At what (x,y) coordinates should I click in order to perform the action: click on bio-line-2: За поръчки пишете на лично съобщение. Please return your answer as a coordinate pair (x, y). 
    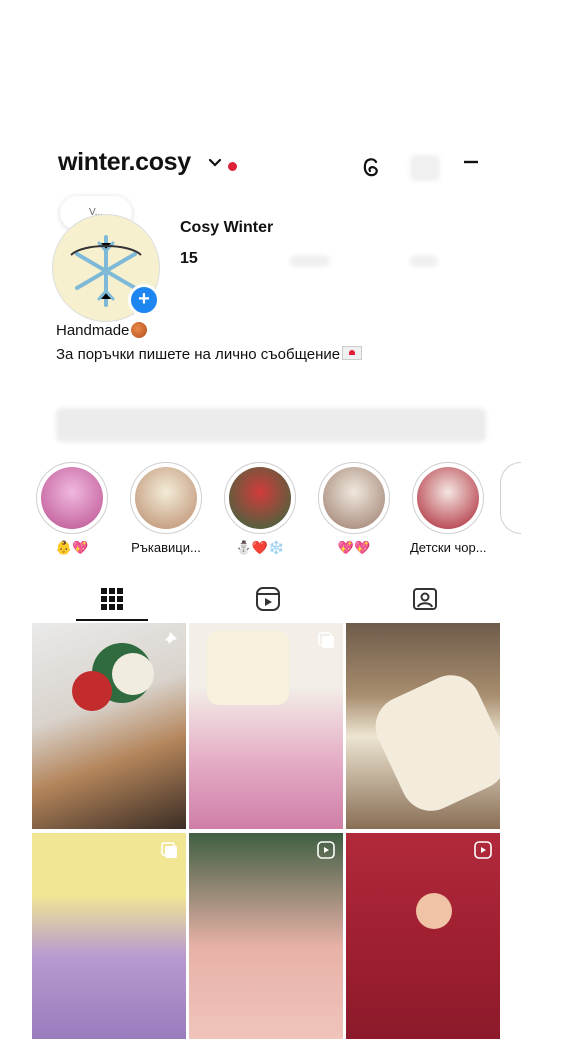
    Looking at the image, I should click on (209, 354).